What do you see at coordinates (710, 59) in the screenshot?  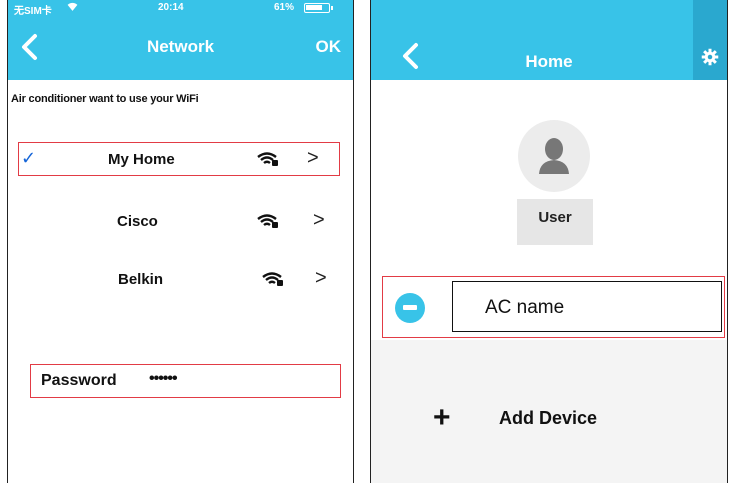 I see `gear-icon` at bounding box center [710, 59].